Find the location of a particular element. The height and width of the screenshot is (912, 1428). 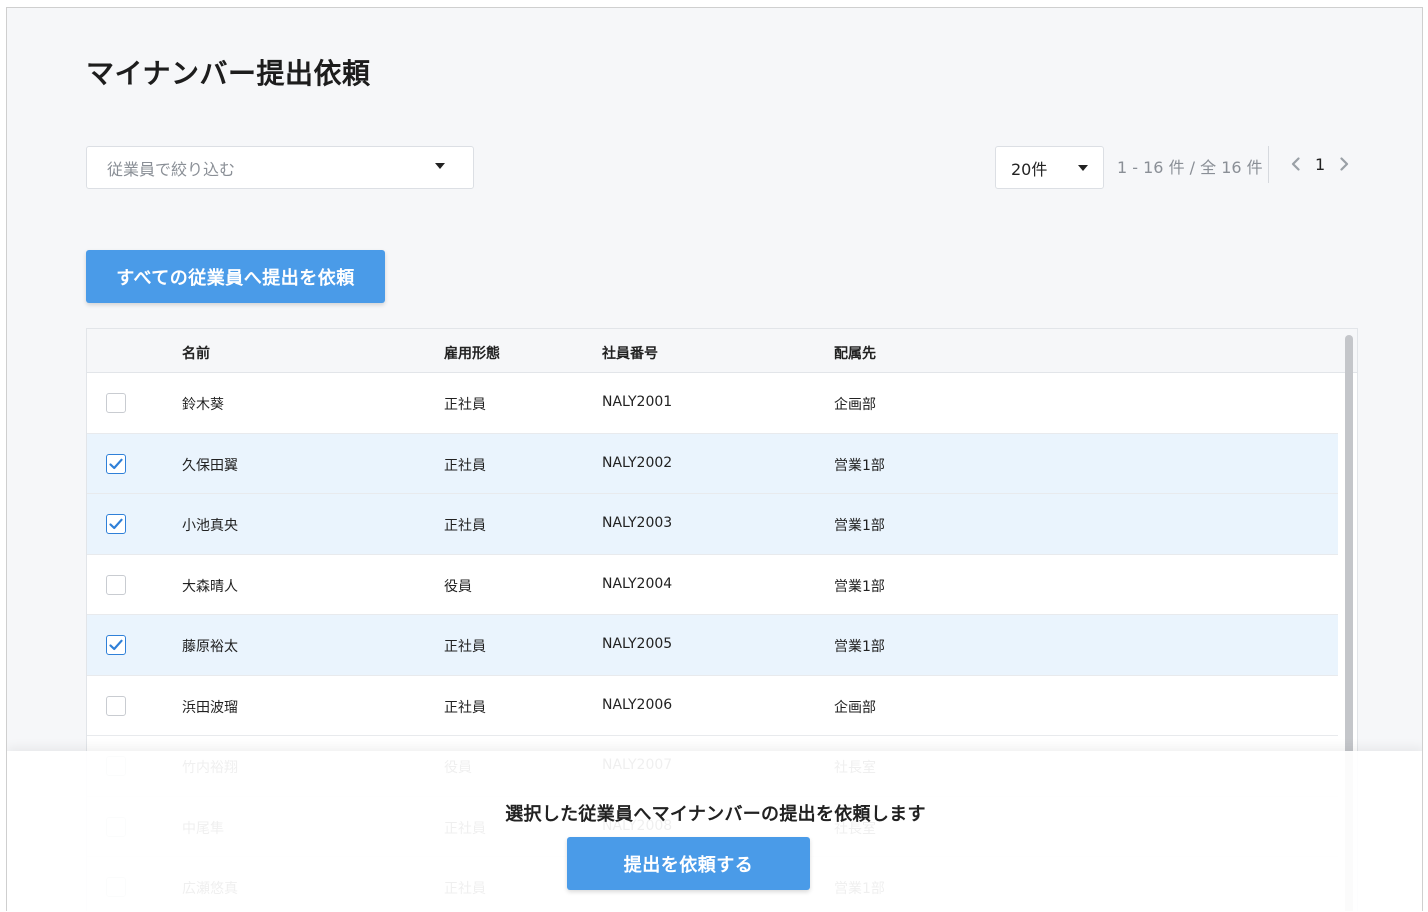

chevron-right-icon is located at coordinates (1344, 164).